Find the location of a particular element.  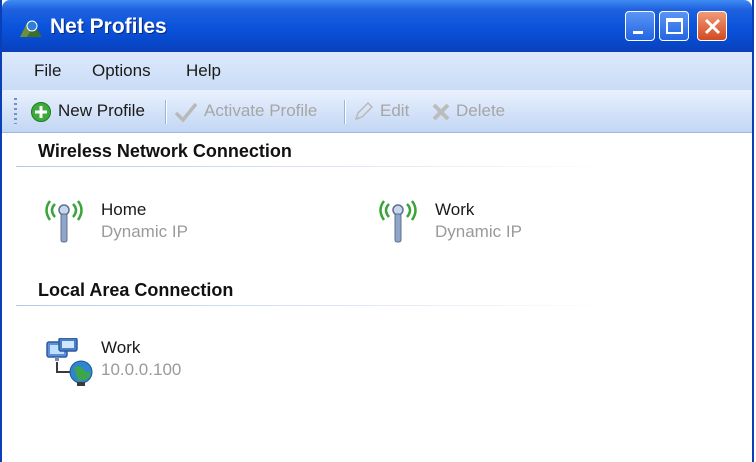

net-profiles-app-icon is located at coordinates (31, 28).